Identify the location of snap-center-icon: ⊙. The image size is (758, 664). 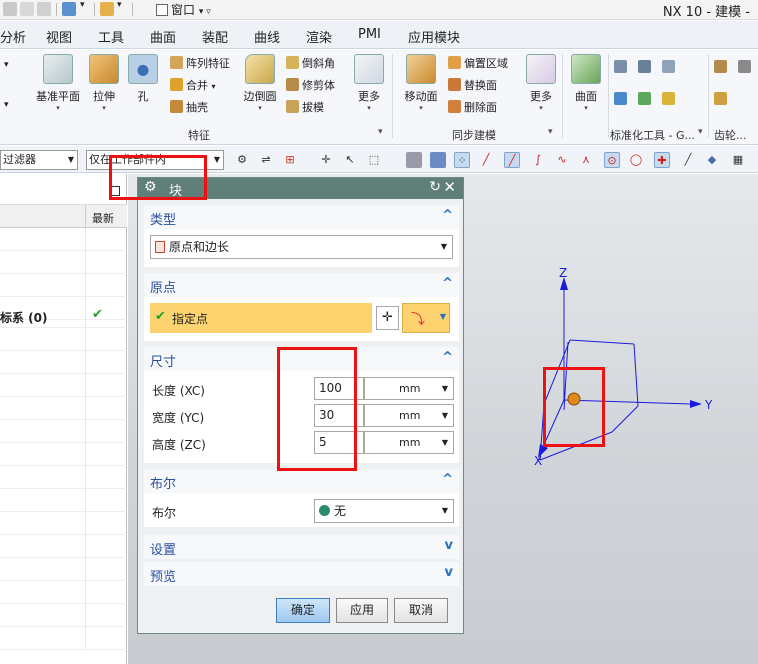
(612, 160).